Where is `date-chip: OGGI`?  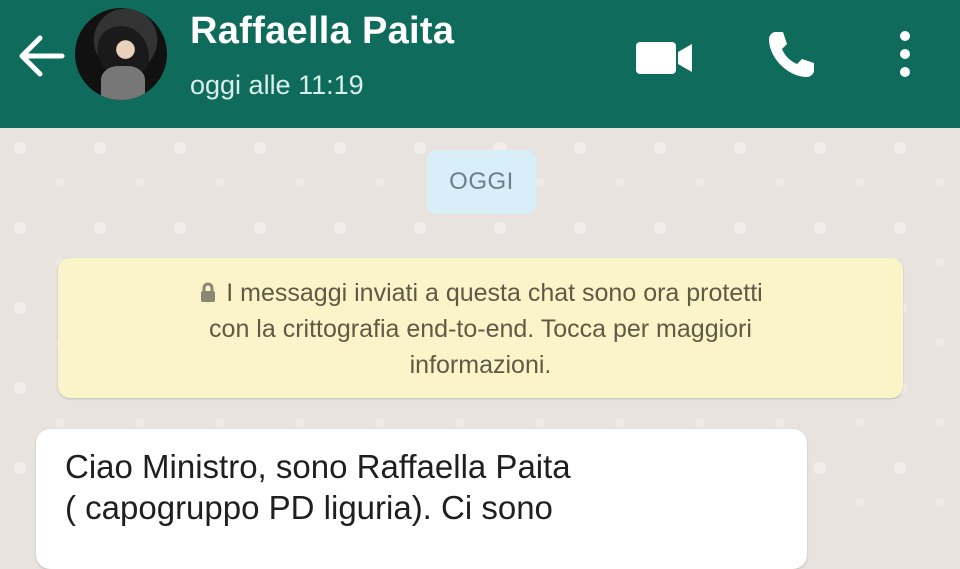
date-chip: OGGI is located at coordinates (481, 182).